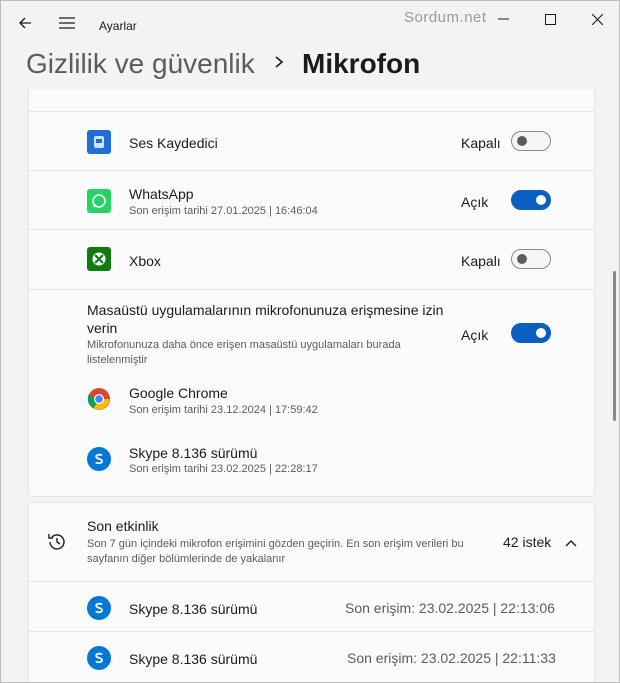 Image resolution: width=620 pixels, height=683 pixels. I want to click on minimize-icon, so click(503, 19).